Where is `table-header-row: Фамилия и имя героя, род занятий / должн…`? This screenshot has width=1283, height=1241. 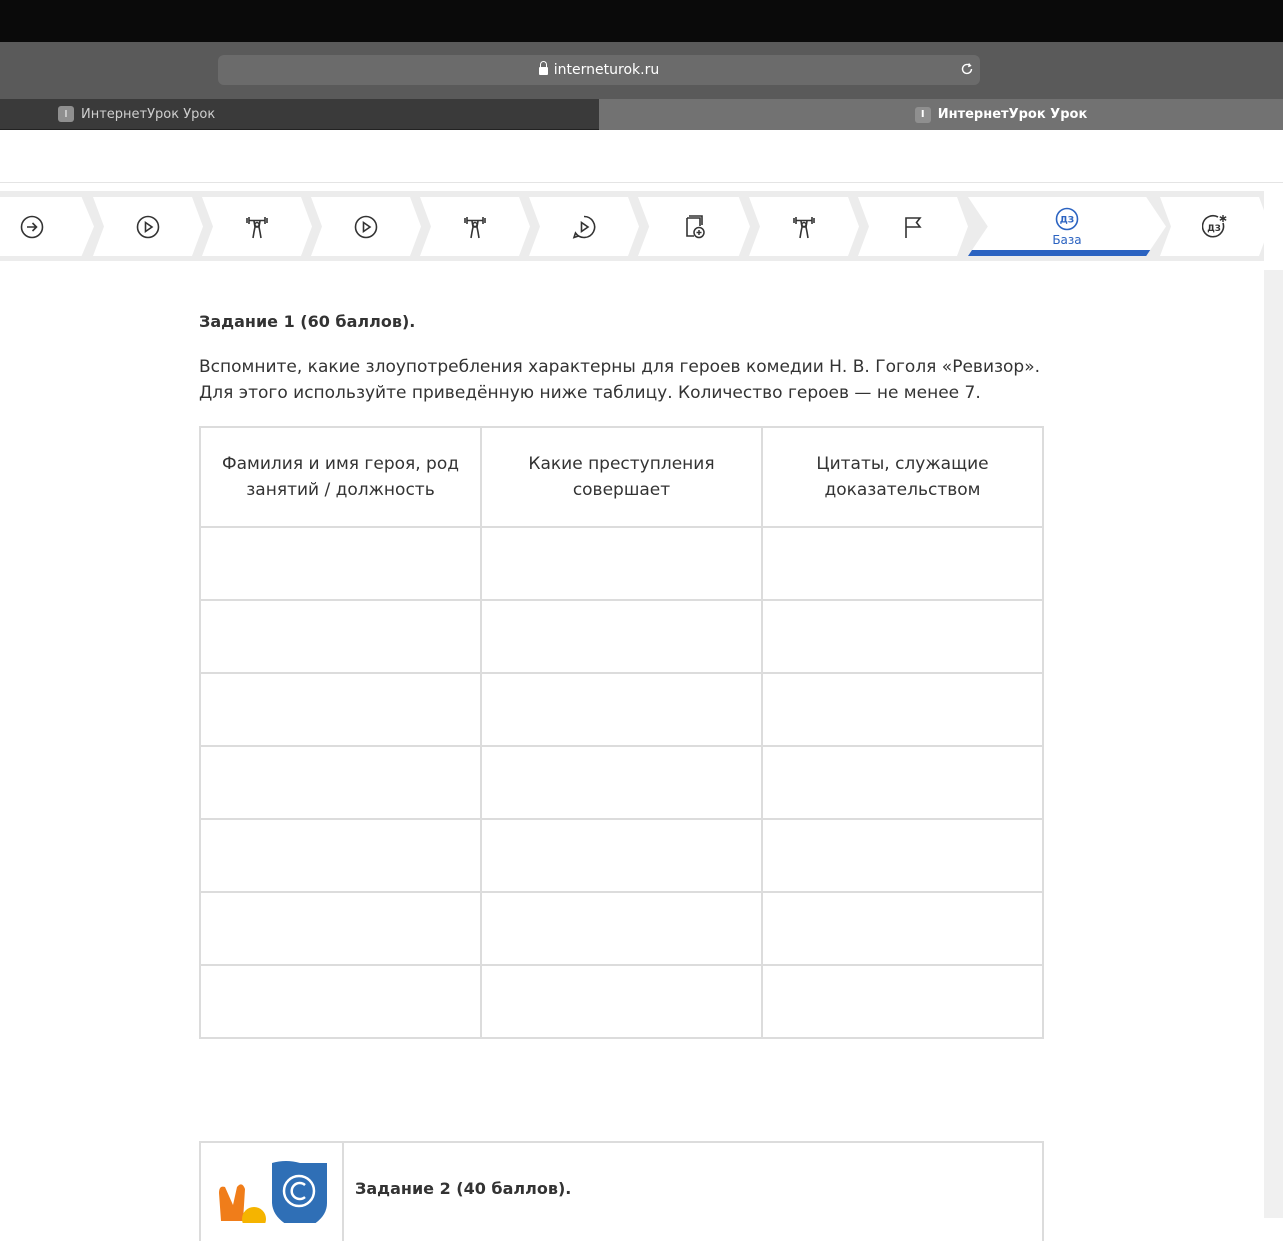 table-header-row: Фамилия и имя героя, род занятий / должн… is located at coordinates (621, 477).